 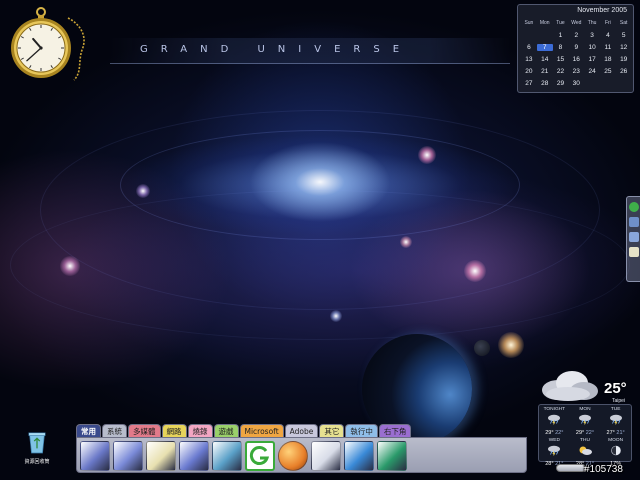 I want to click on window-icon, so click(x=634, y=237).